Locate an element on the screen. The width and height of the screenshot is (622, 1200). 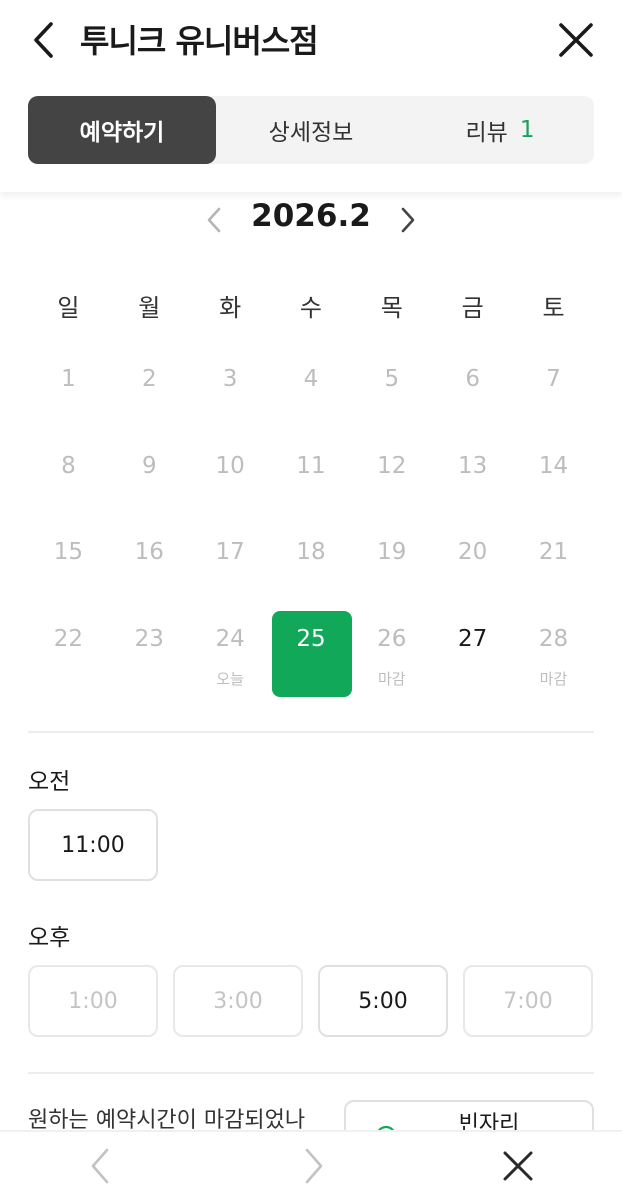
calendar-day: 1 is located at coordinates (68, 393).